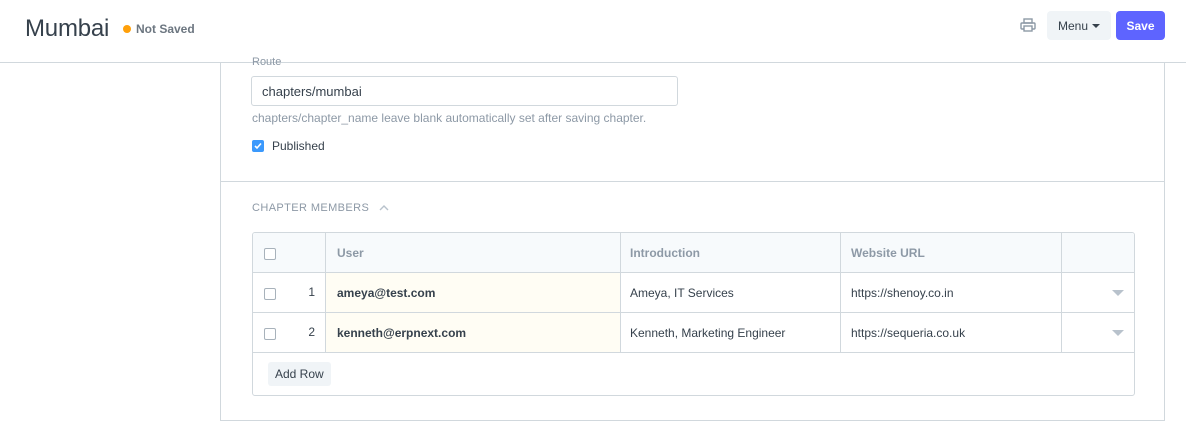  Describe the element at coordinates (311, 208) in the screenshot. I see `section-title: CHAPTER MEMBERS` at that location.